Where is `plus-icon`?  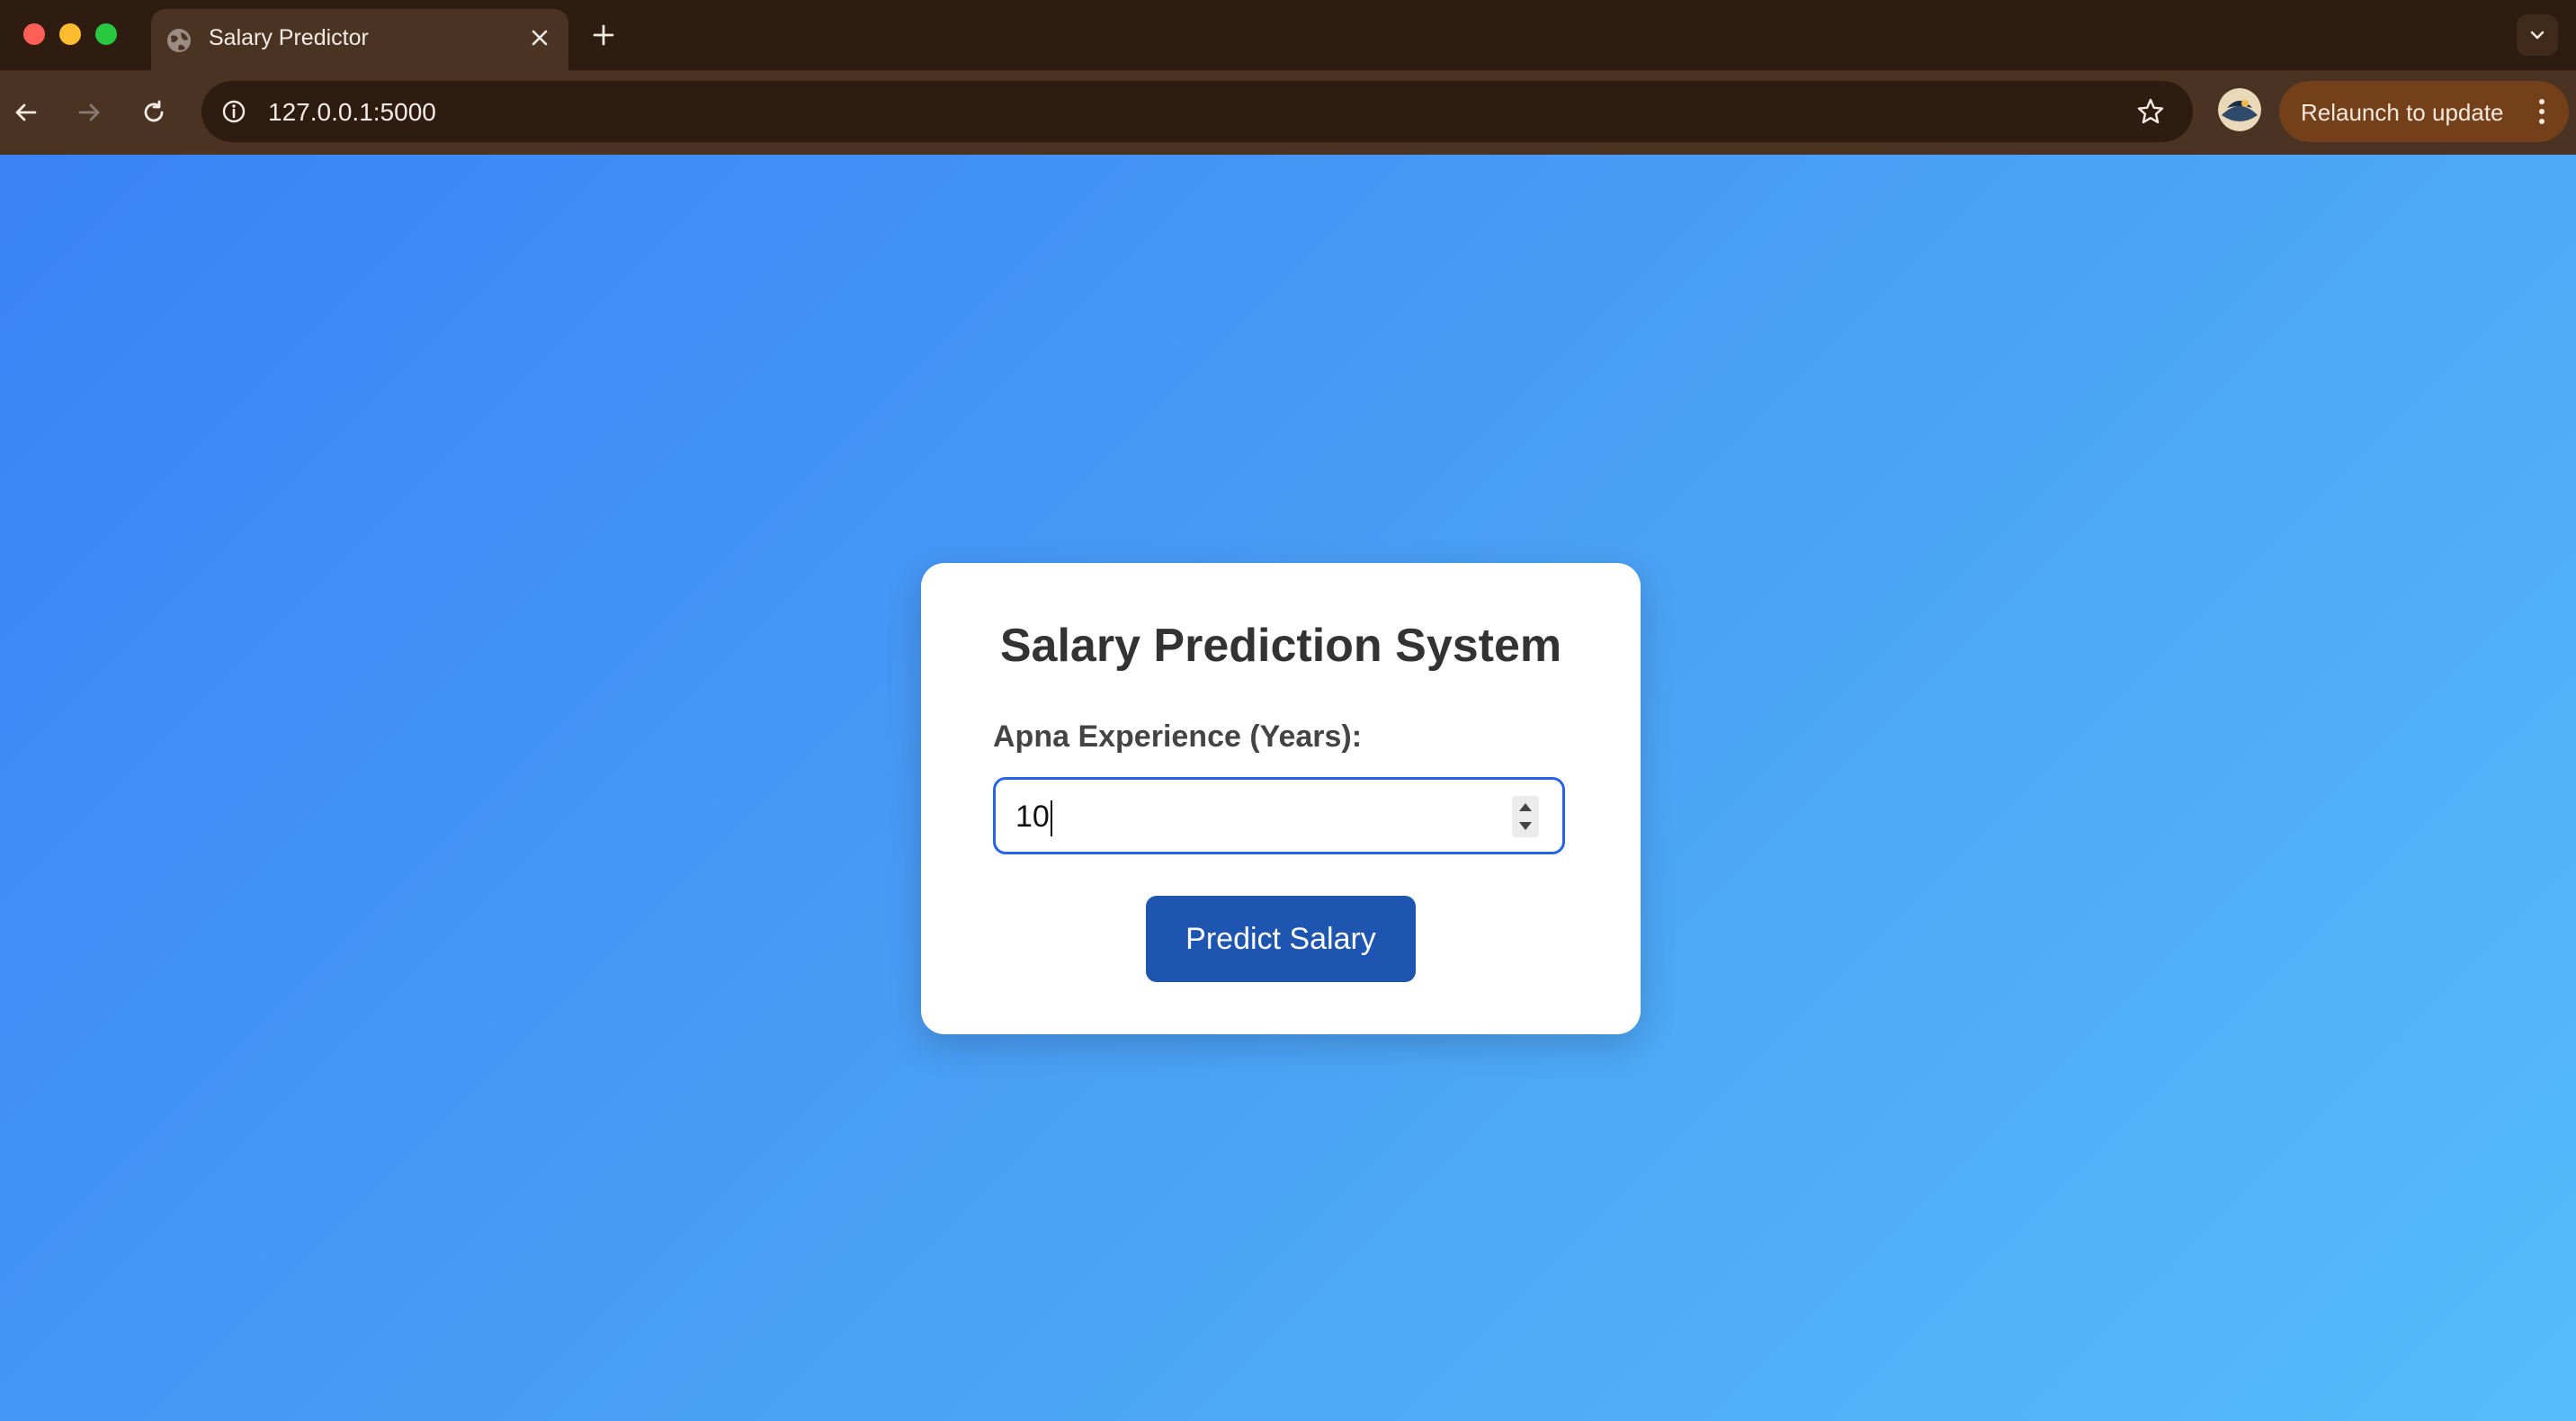
plus-icon is located at coordinates (603, 35).